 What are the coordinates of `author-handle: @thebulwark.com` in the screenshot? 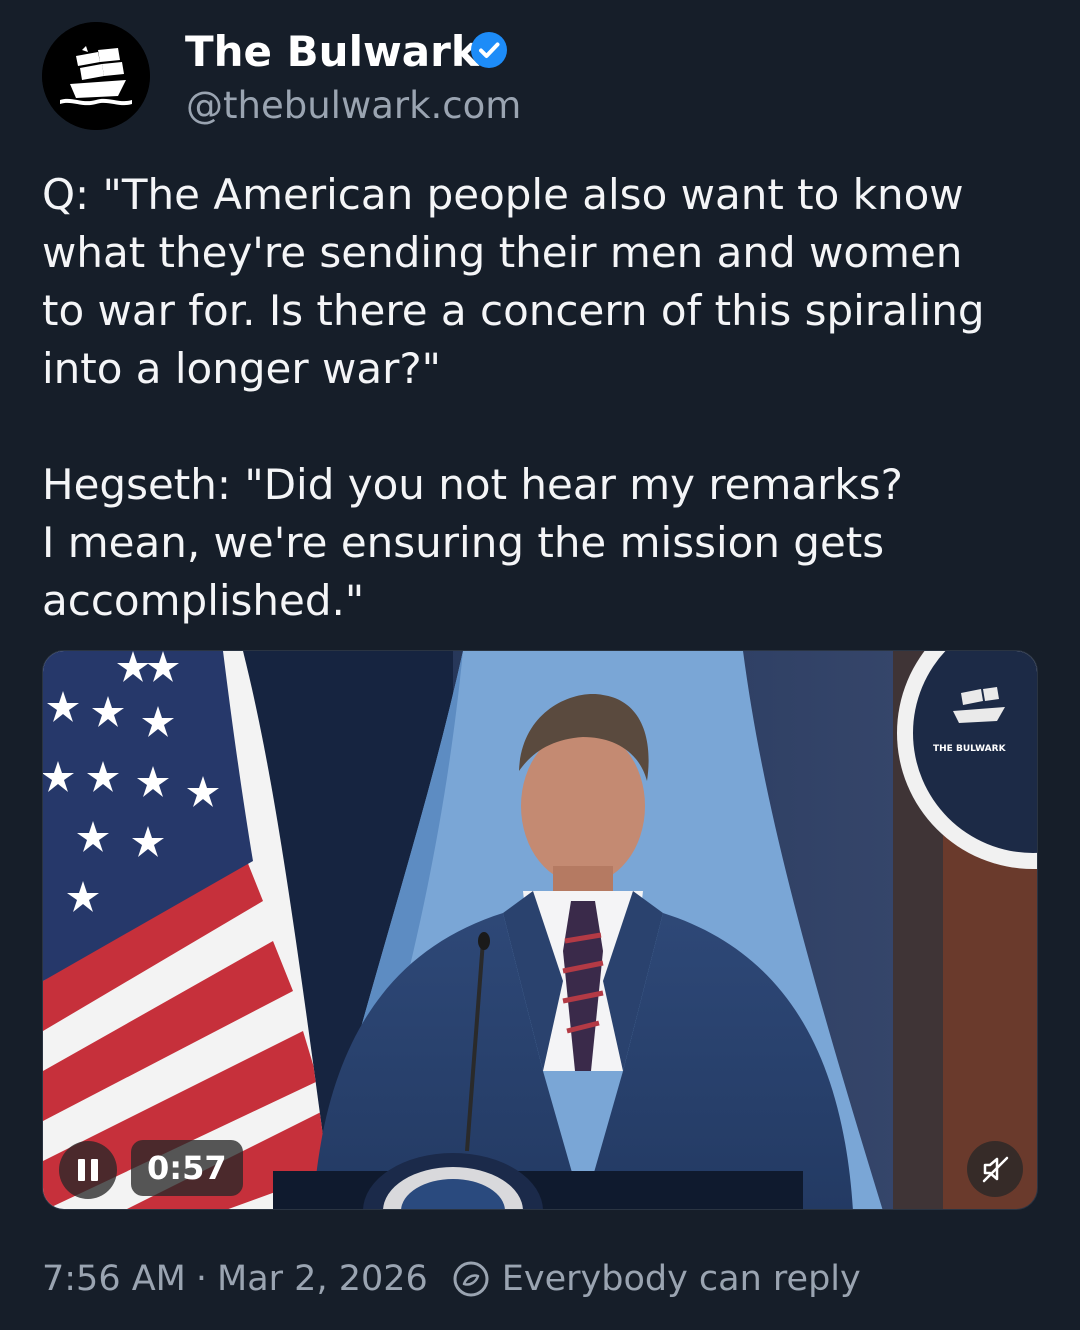 It's located at (353, 106).